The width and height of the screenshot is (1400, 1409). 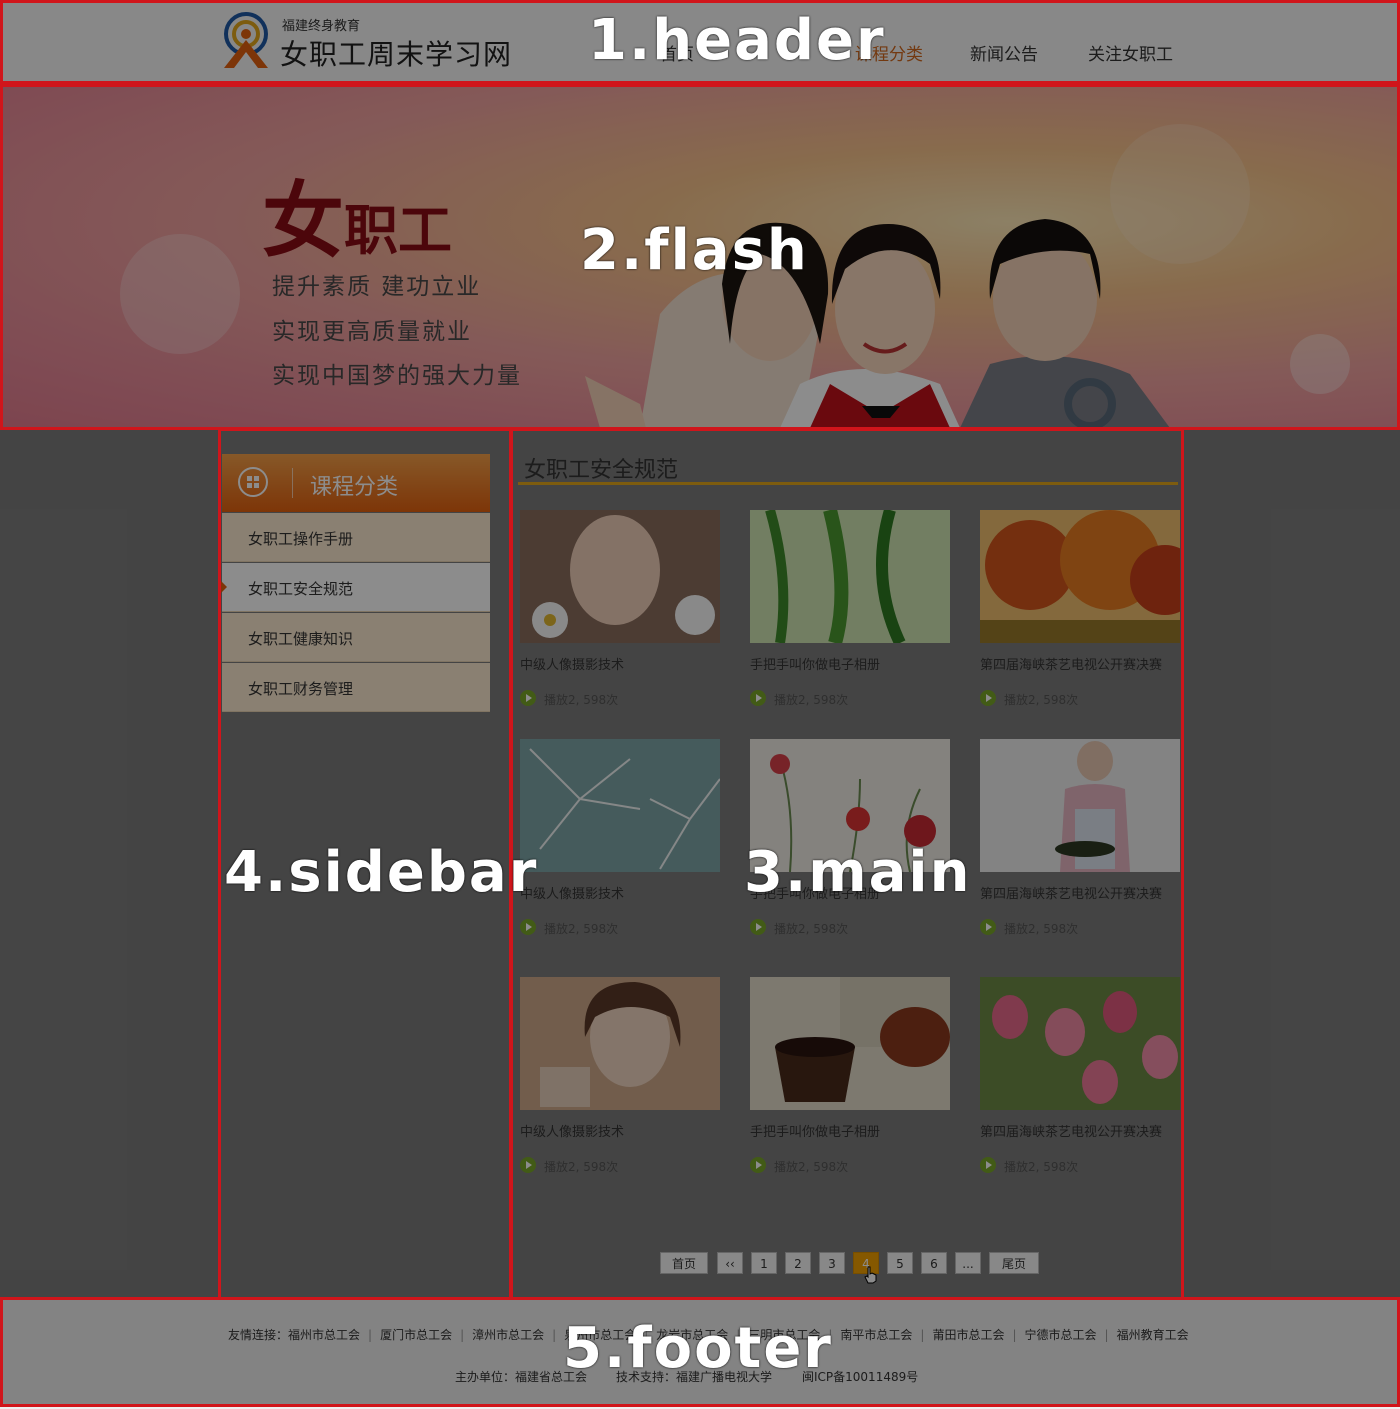 What do you see at coordinates (253, 482) in the screenshot?
I see `grid-icon` at bounding box center [253, 482].